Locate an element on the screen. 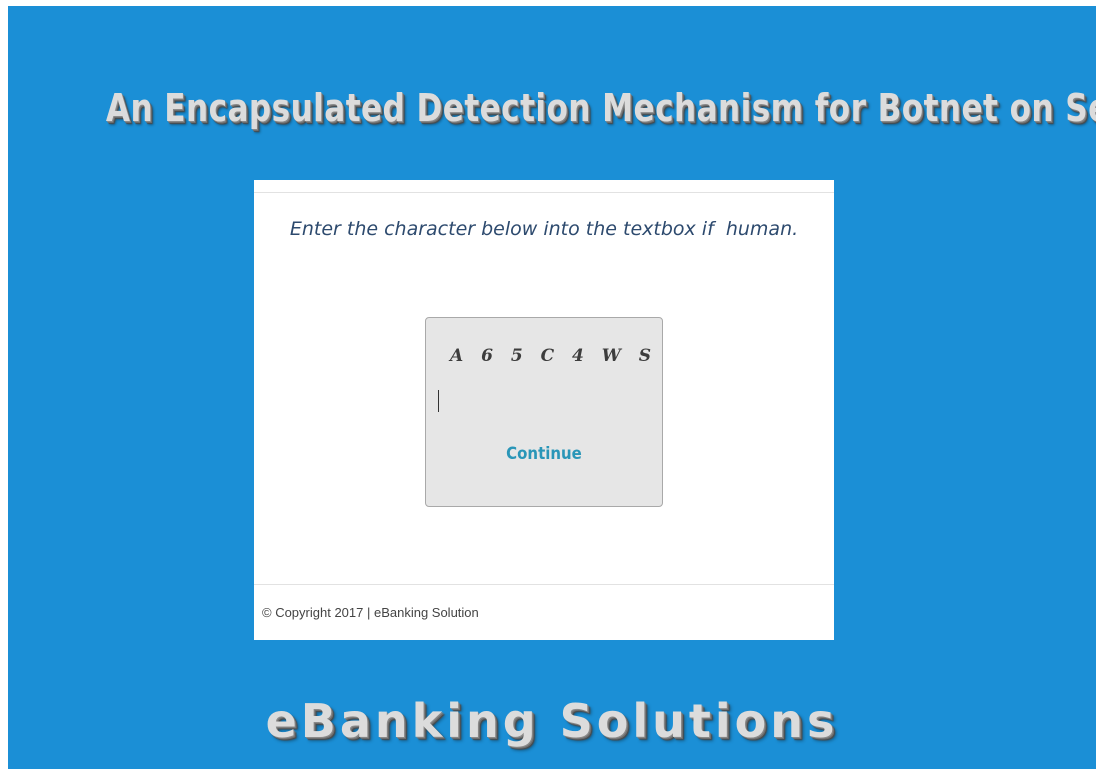 The width and height of the screenshot is (1096, 769). captcha-code: A 6 5 C 4 W S is located at coordinates (554, 356).